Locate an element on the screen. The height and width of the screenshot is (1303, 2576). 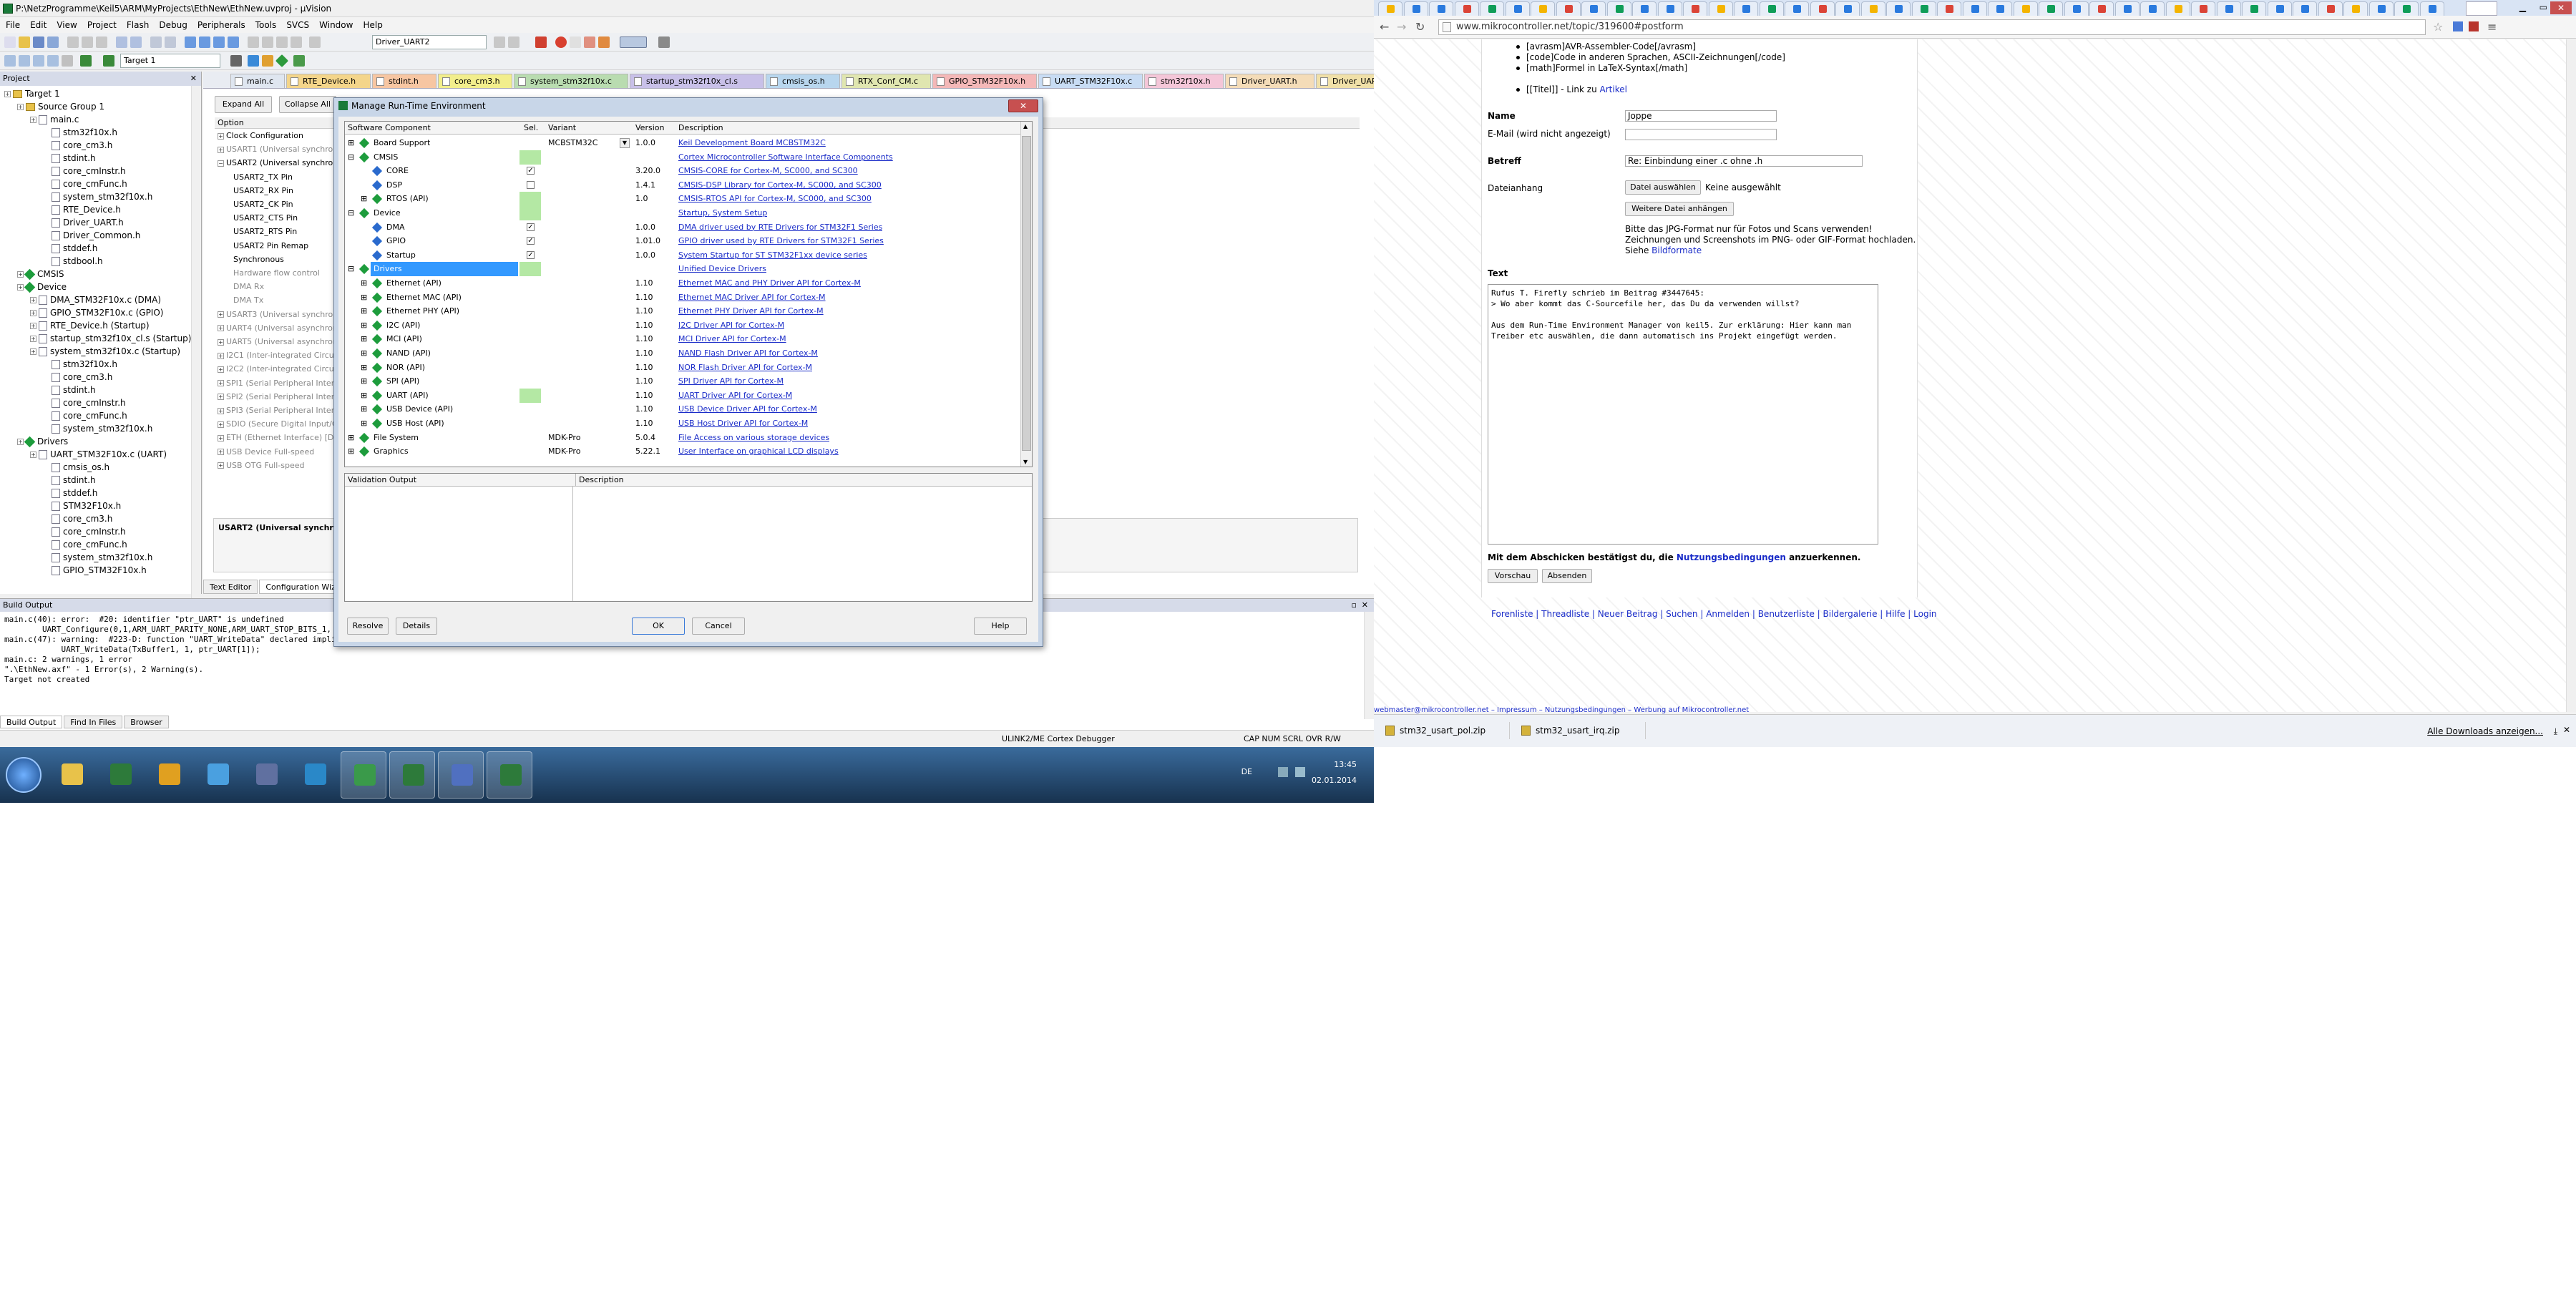
component-description-link: Keil Development Board MCBSTM32C is located at coordinates (752, 143).